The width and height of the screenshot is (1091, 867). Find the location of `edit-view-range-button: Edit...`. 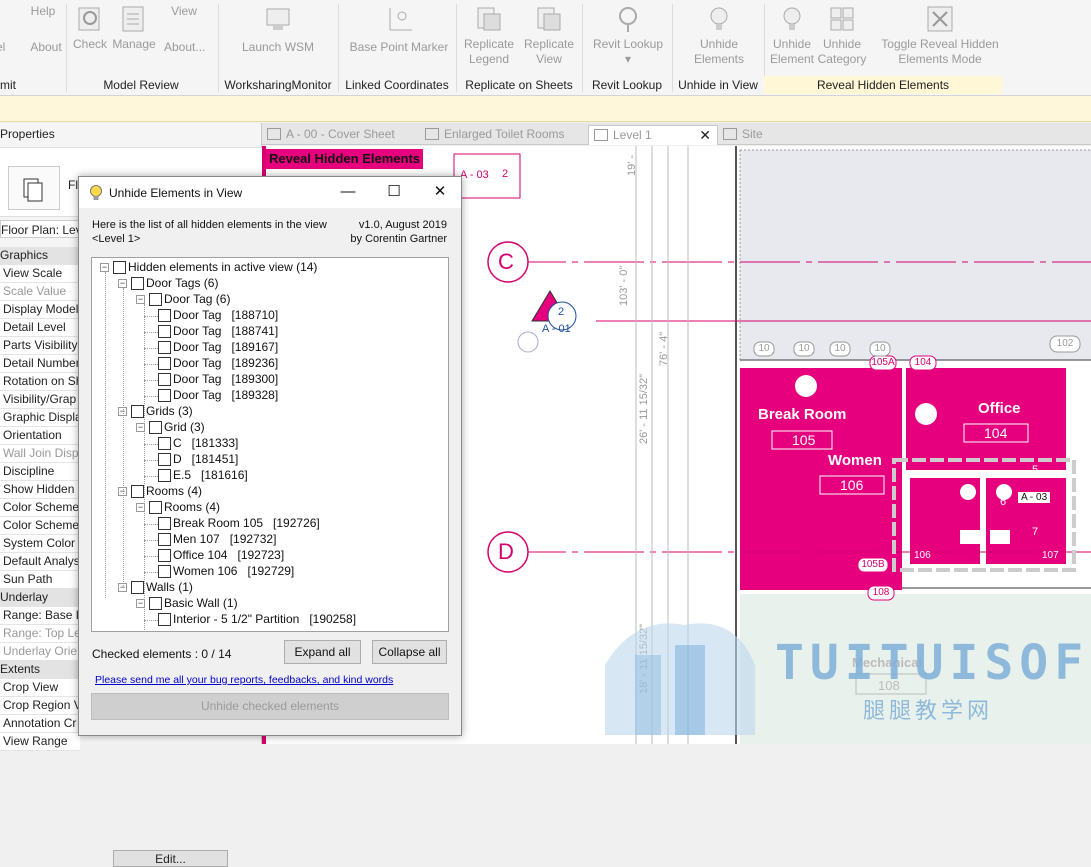

edit-view-range-button: Edit... is located at coordinates (170, 858).